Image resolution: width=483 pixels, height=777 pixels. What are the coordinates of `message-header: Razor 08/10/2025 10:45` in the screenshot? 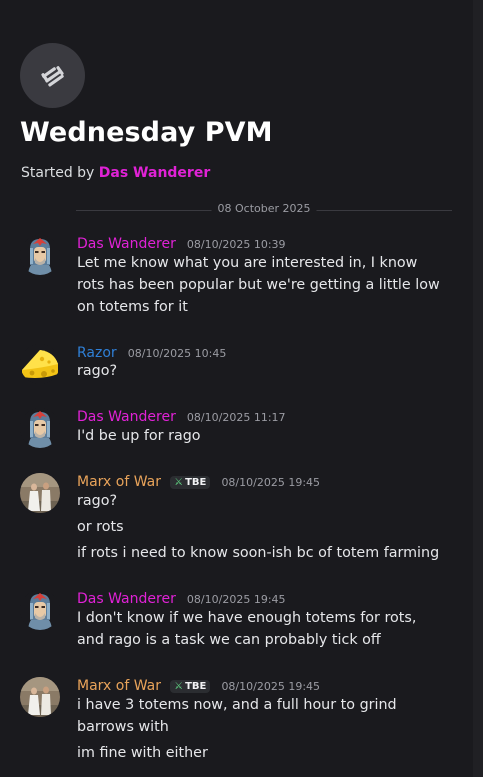 It's located at (152, 351).